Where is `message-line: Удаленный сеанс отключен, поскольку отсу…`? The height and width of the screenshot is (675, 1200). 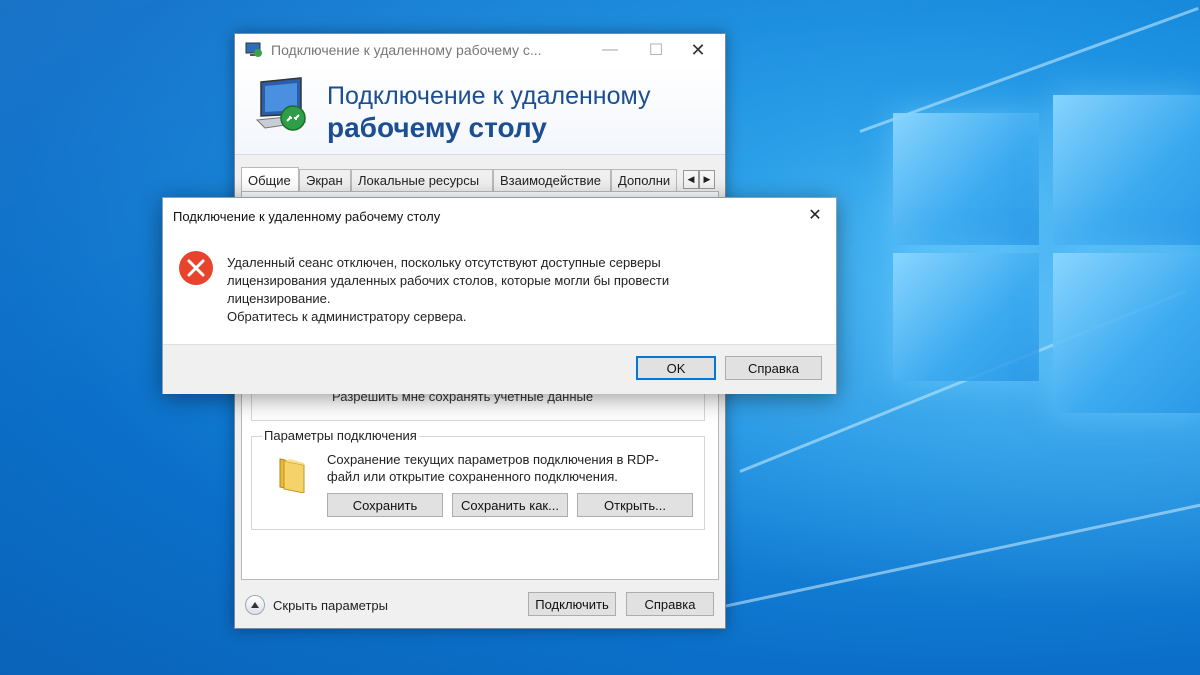
message-line: Удаленный сеанс отключен, поскольку отсу… is located at coordinates (444, 262).